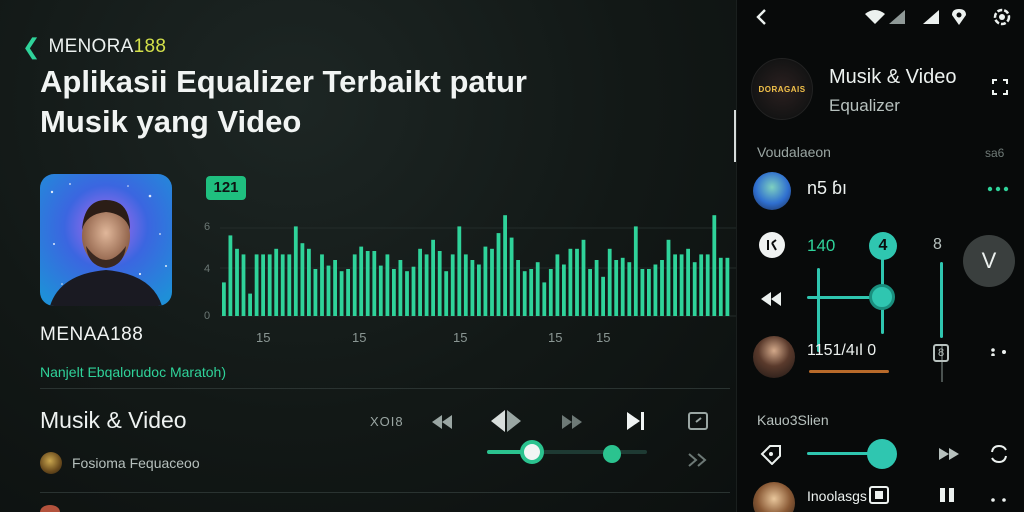 This screenshot has width=1024, height=512. Describe the element at coordinates (782, 89) in the screenshot. I see `app-logo: DORAGAIS` at that location.